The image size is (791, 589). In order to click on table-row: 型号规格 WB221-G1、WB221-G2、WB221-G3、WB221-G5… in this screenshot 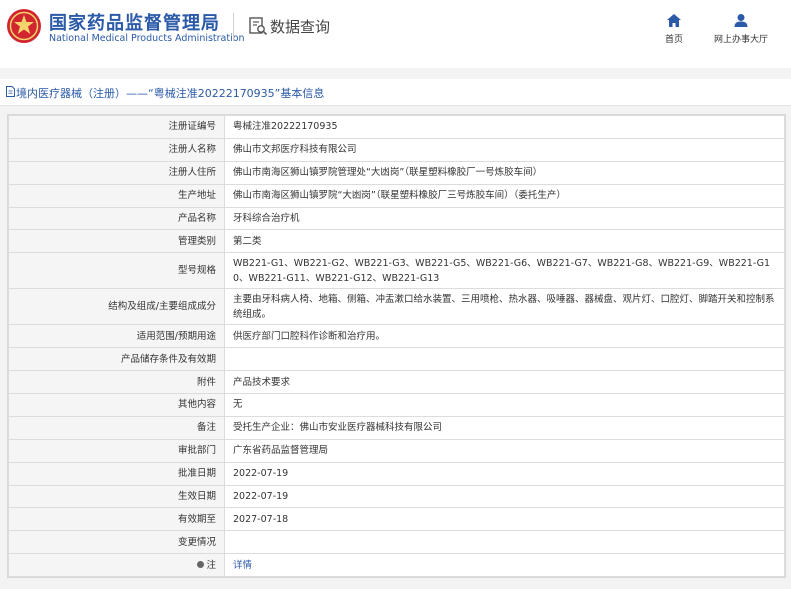, I will do `click(396, 271)`.